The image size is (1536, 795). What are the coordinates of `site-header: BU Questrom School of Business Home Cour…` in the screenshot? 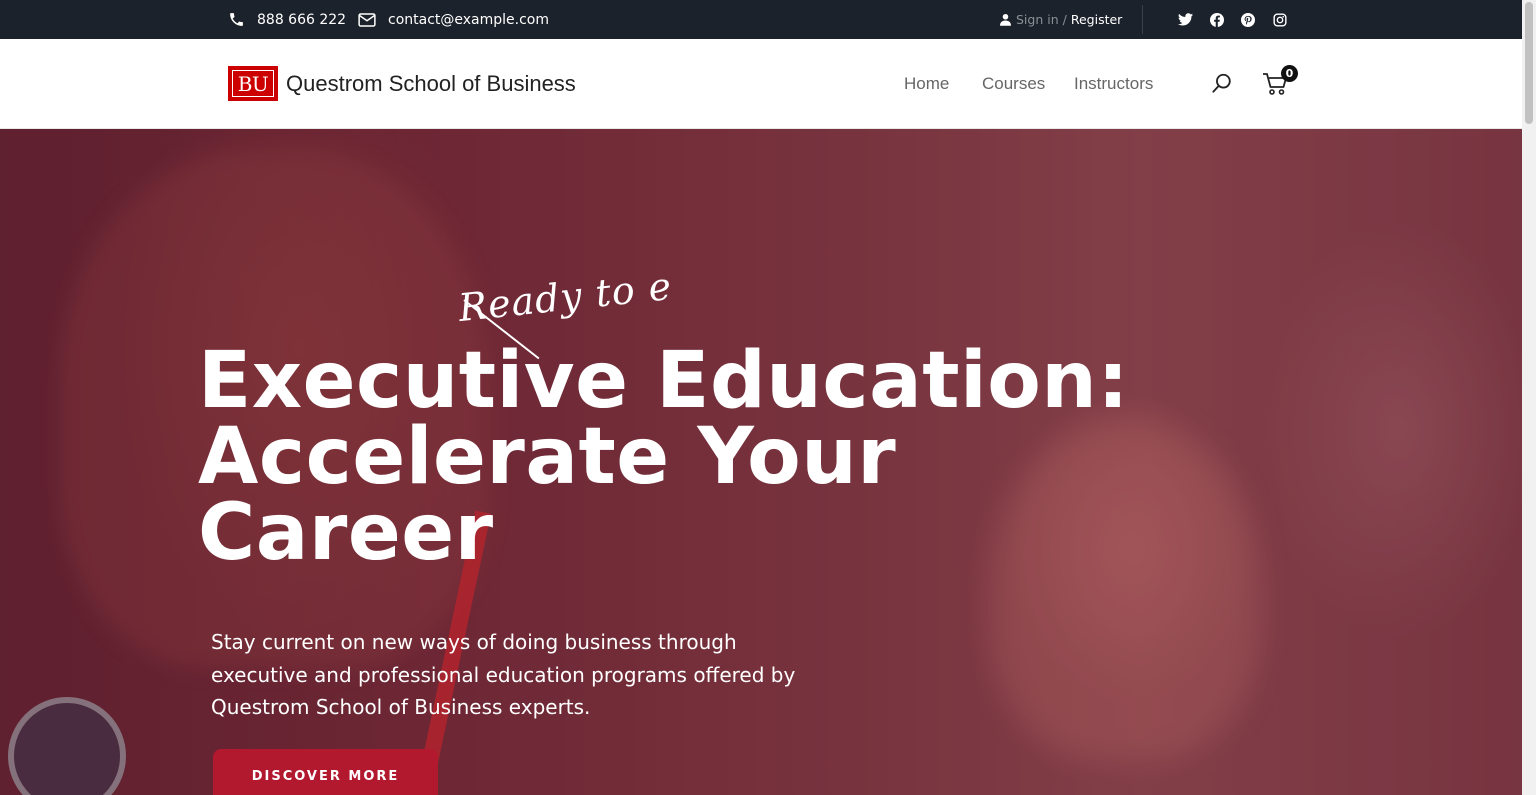 It's located at (761, 84).